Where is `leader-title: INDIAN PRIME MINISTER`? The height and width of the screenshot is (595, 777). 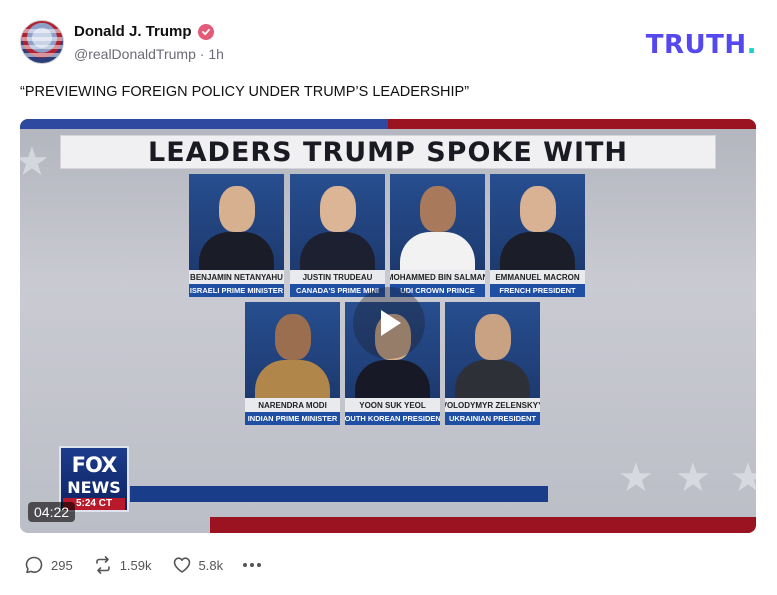
leader-title: INDIAN PRIME MINISTER is located at coordinates (292, 418).